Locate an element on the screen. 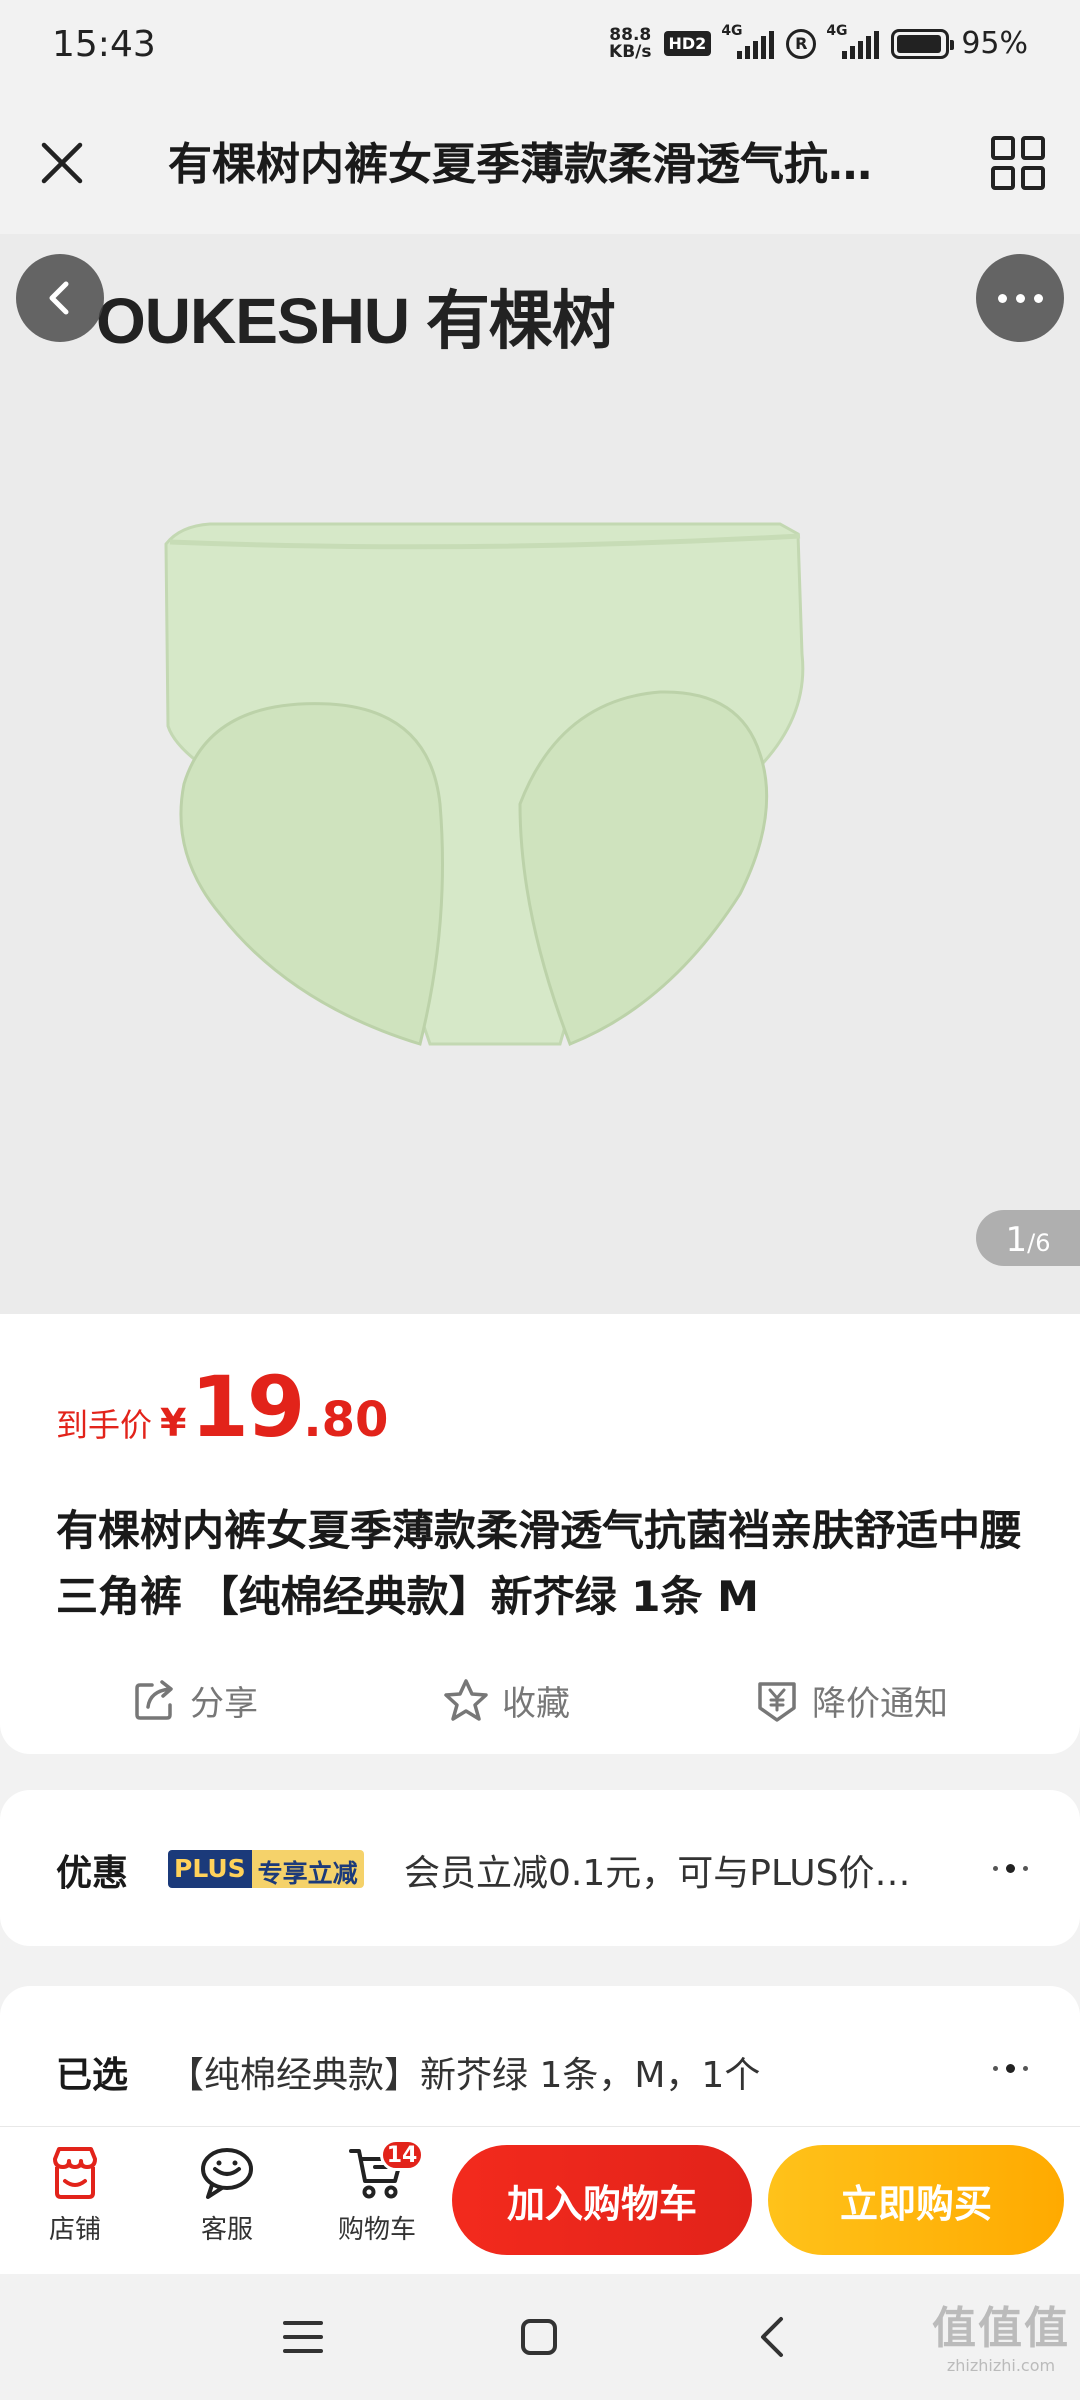 The width and height of the screenshot is (1080, 2400). brand-logo: OUKESHU 有棵树 is located at coordinates (356, 321).